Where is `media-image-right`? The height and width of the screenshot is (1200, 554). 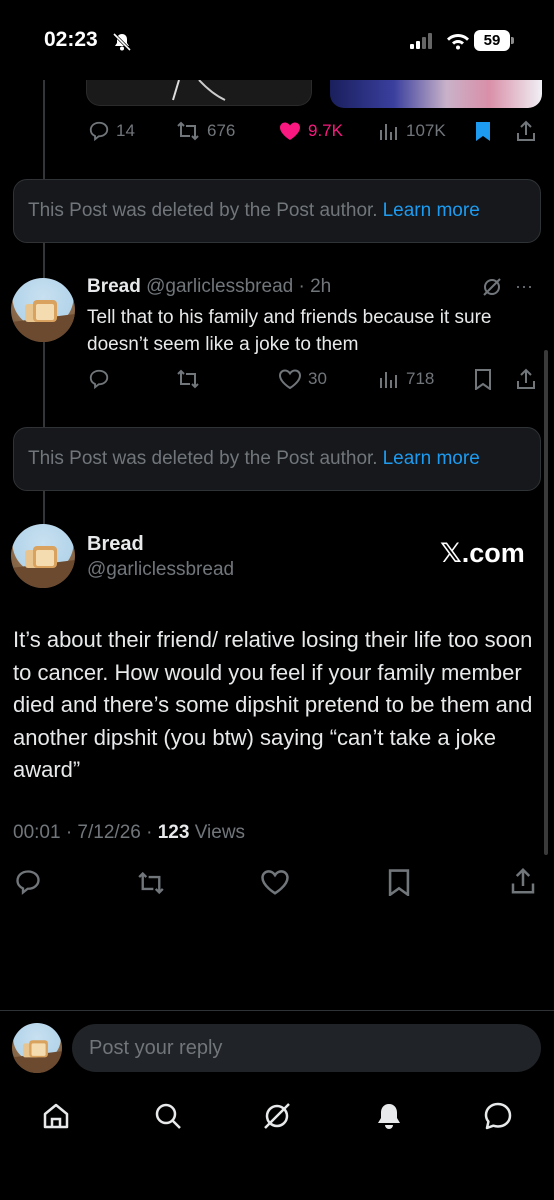
media-image-right is located at coordinates (436, 94).